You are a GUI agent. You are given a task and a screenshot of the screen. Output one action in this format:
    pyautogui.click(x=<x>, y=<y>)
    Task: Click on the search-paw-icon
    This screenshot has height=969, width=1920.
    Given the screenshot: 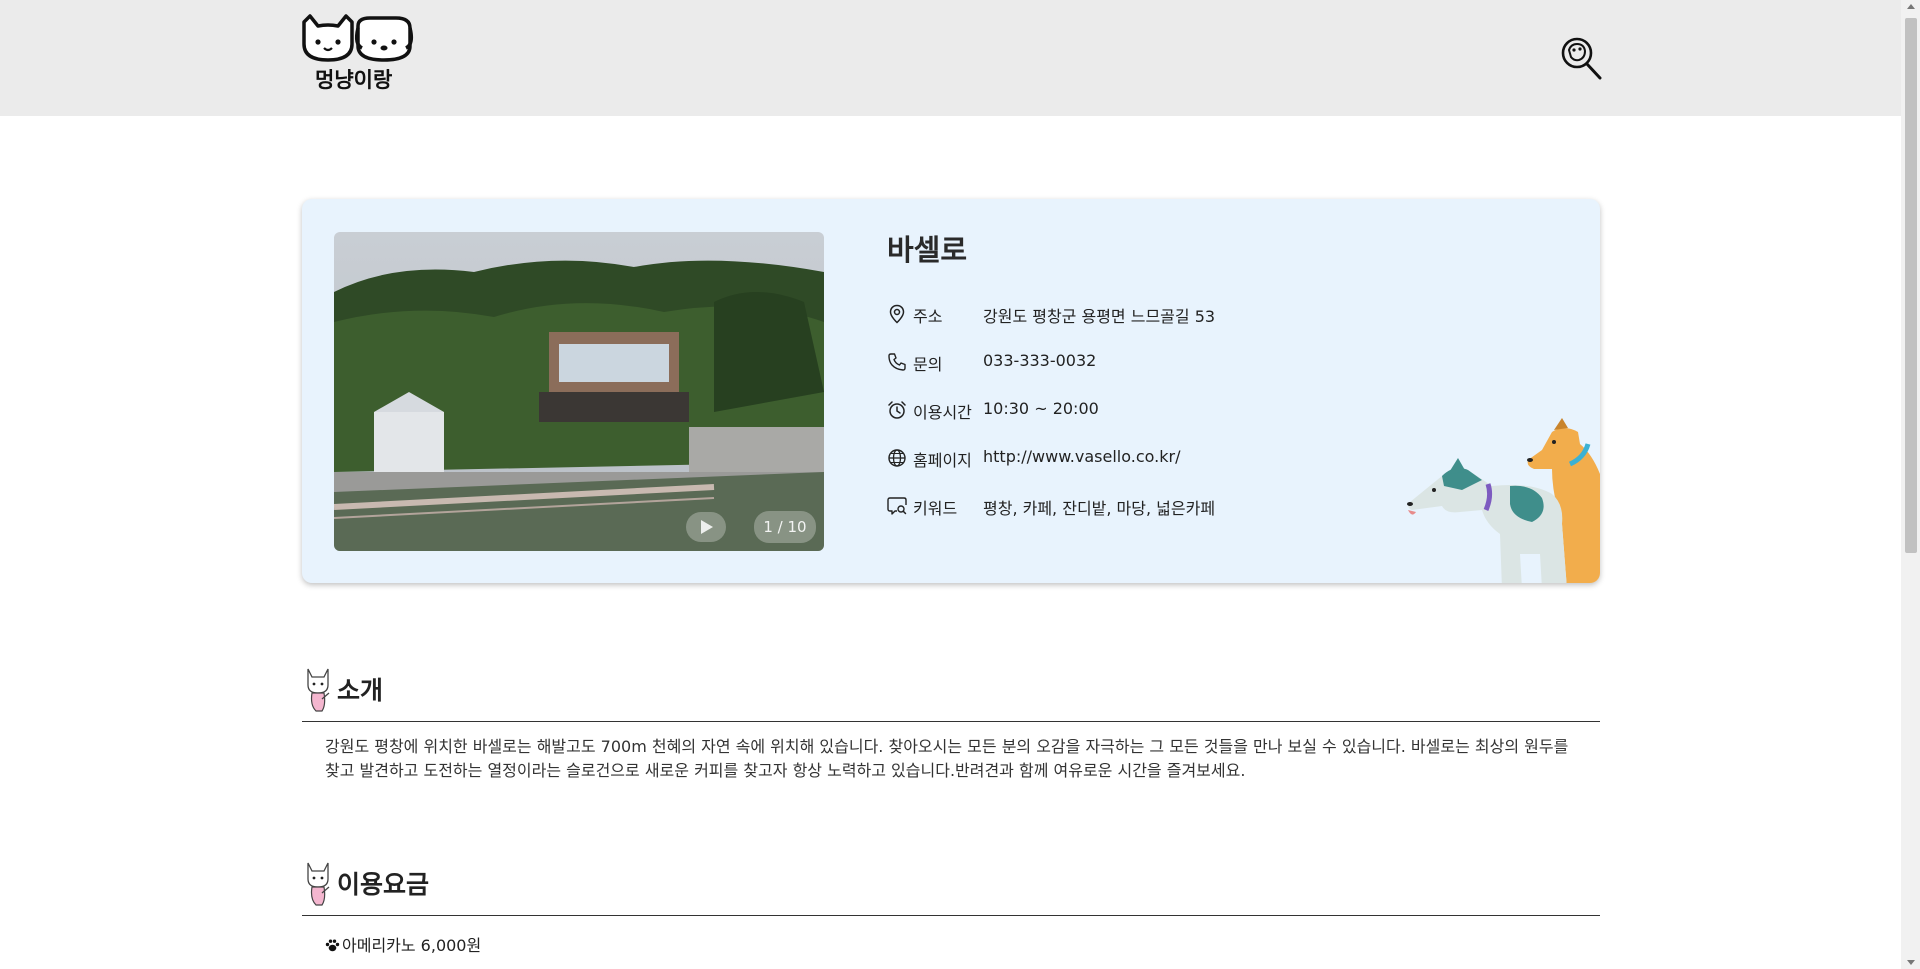 What is the action you would take?
    pyautogui.click(x=1581, y=58)
    